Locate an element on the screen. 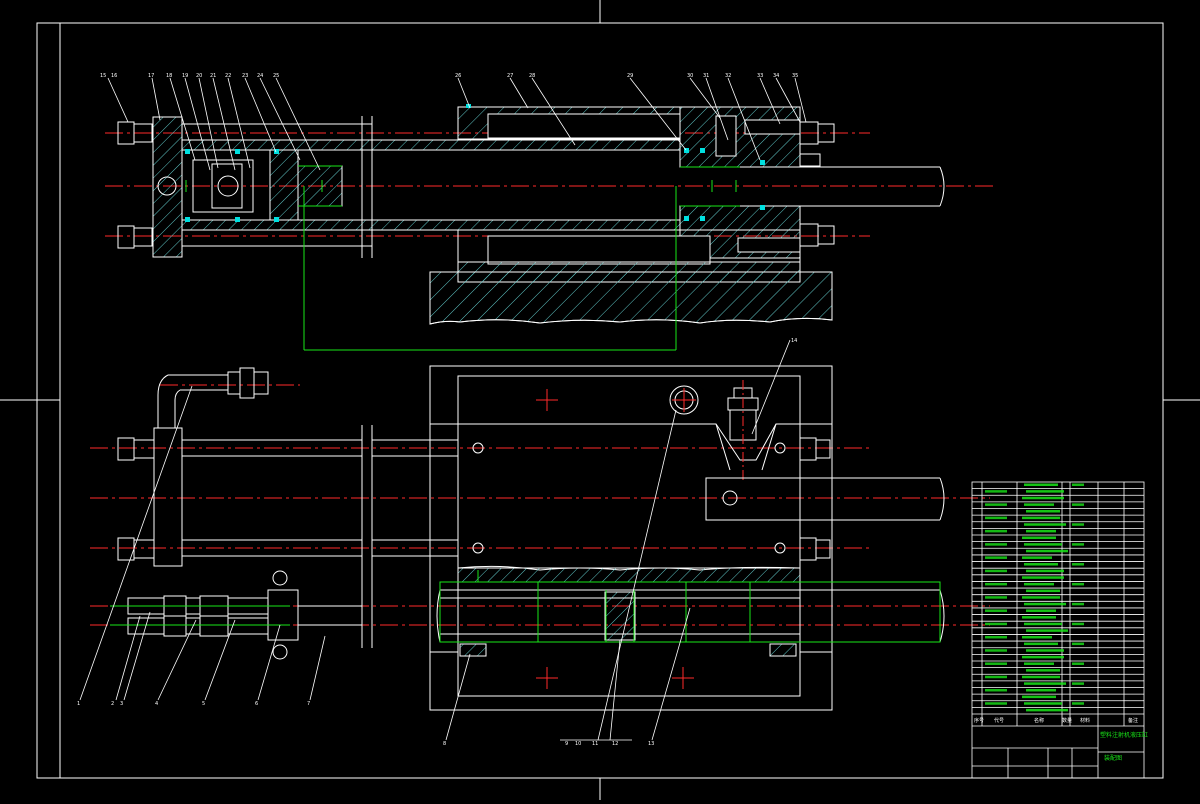  callout-11: 11 is located at coordinates (595, 744).